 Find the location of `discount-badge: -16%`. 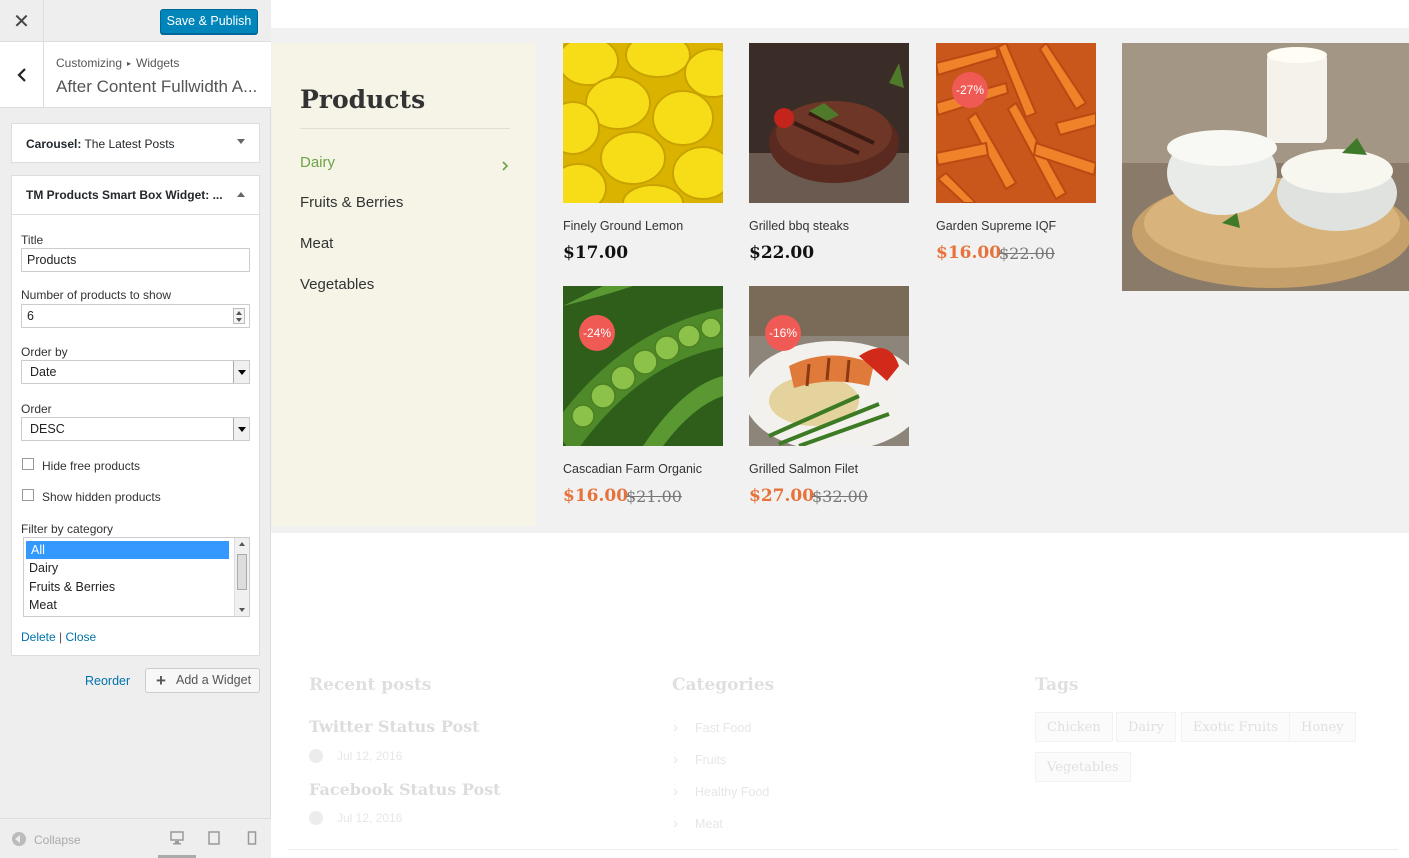

discount-badge: -16% is located at coordinates (783, 333).